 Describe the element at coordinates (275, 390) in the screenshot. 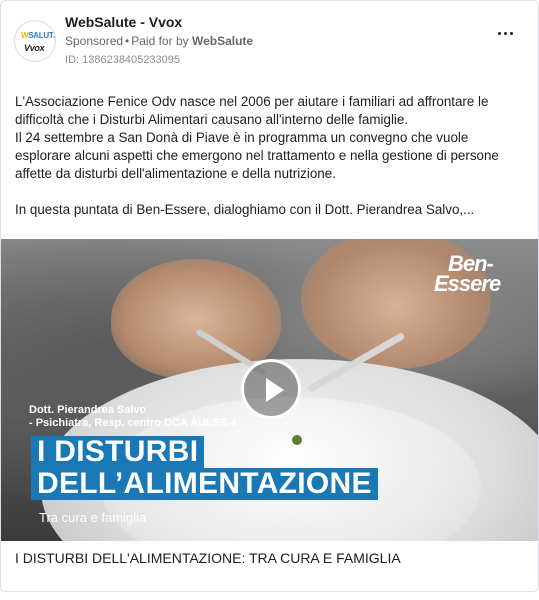

I see `play-triangle` at that location.